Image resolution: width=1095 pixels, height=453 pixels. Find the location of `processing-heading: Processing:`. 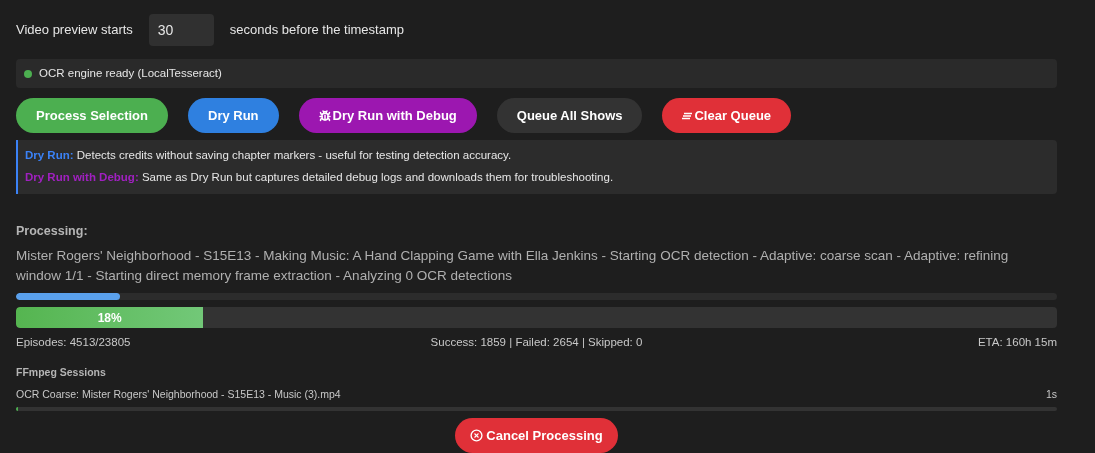

processing-heading: Processing: is located at coordinates (52, 231).